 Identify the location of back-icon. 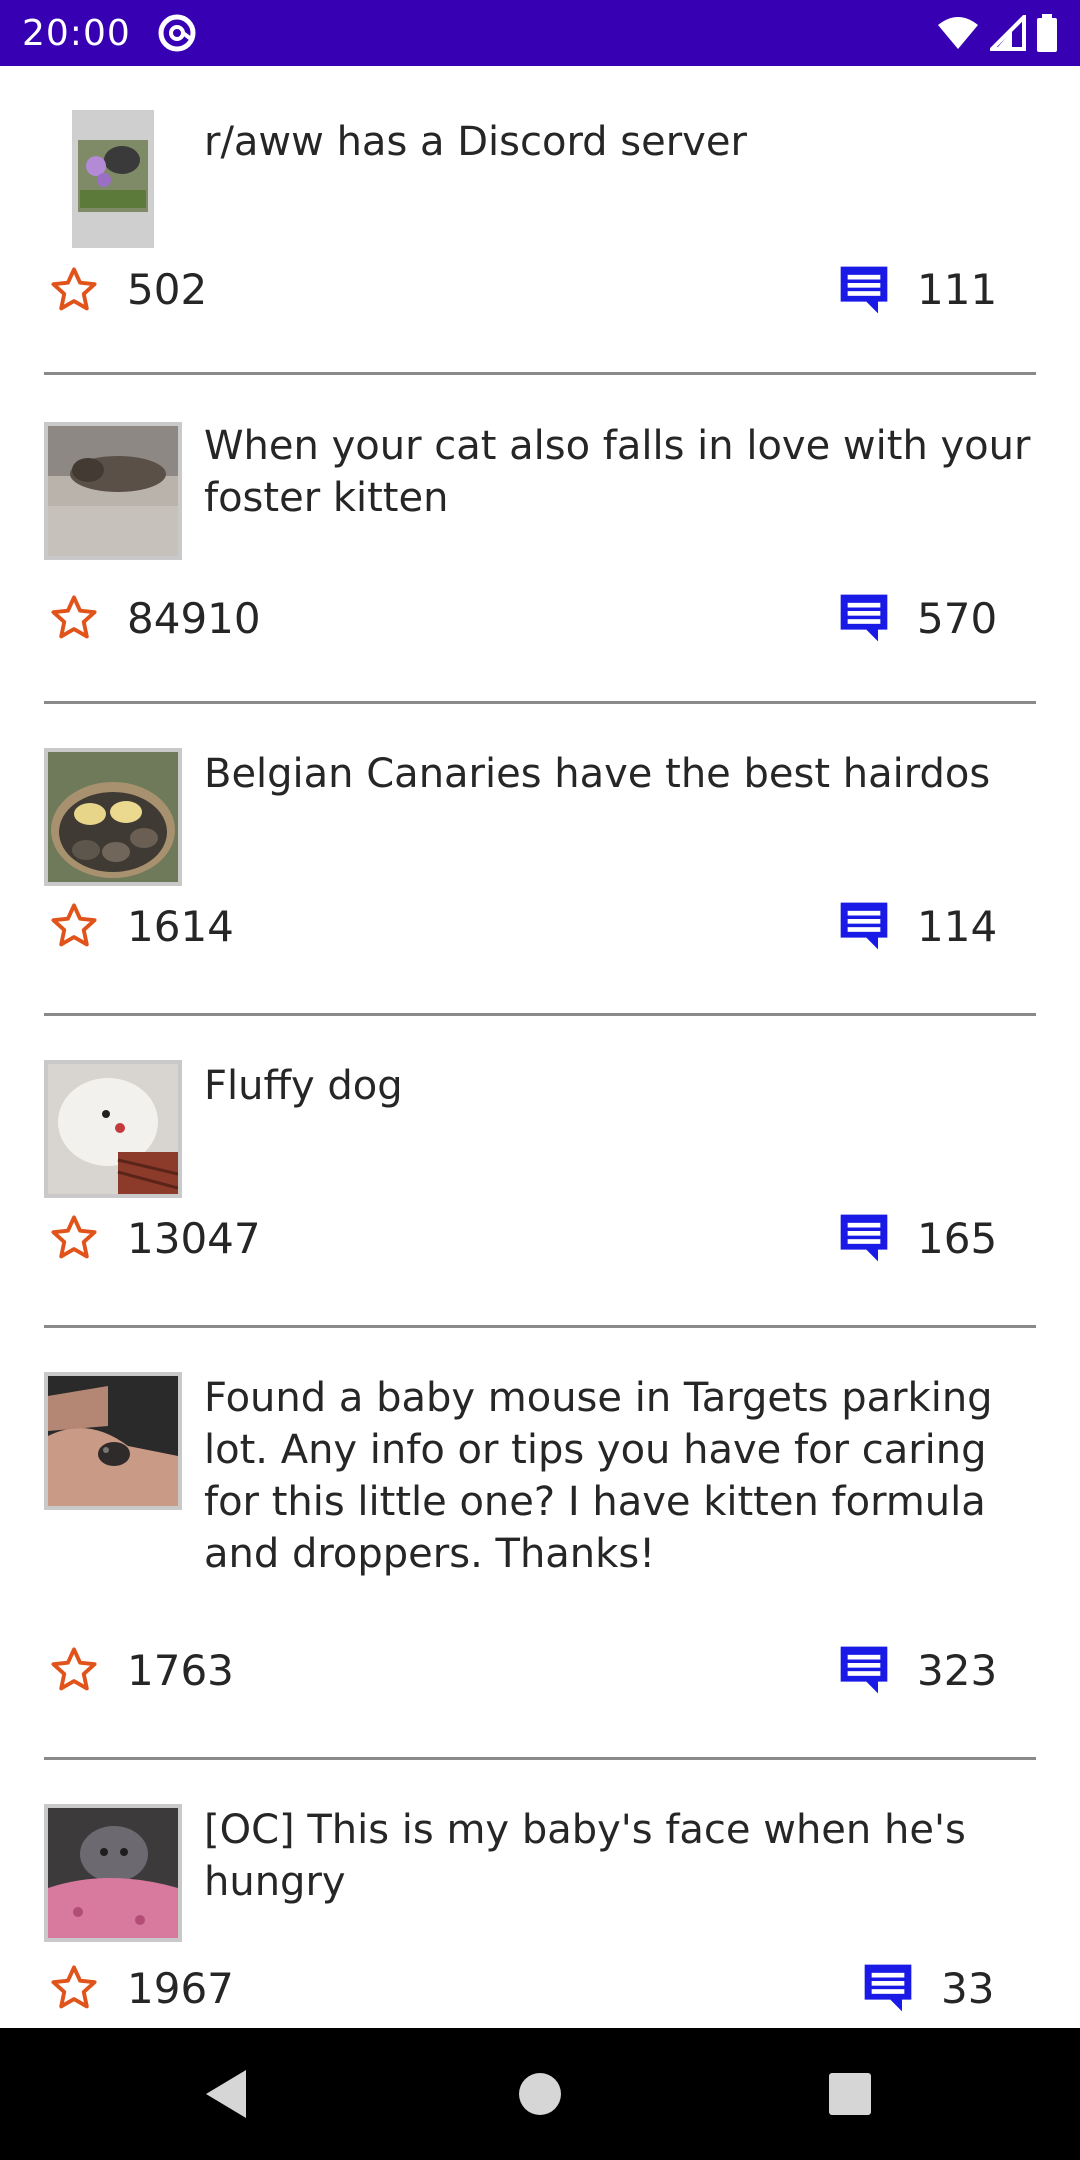
(226, 2094).